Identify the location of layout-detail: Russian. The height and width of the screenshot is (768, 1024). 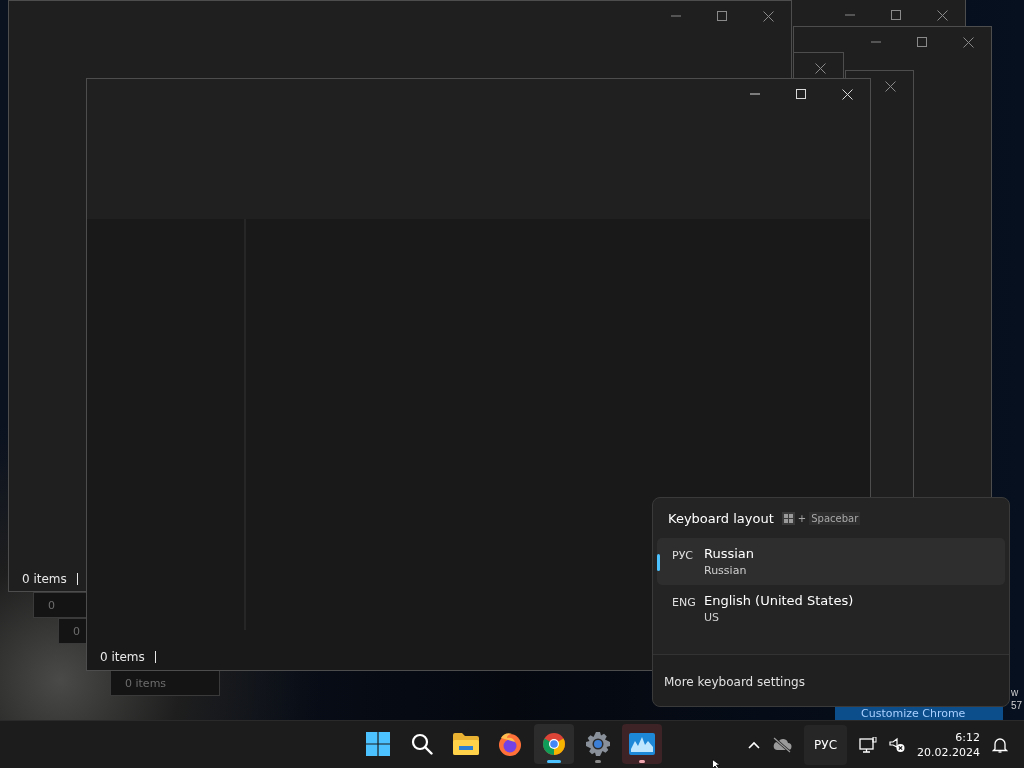
(726, 570).